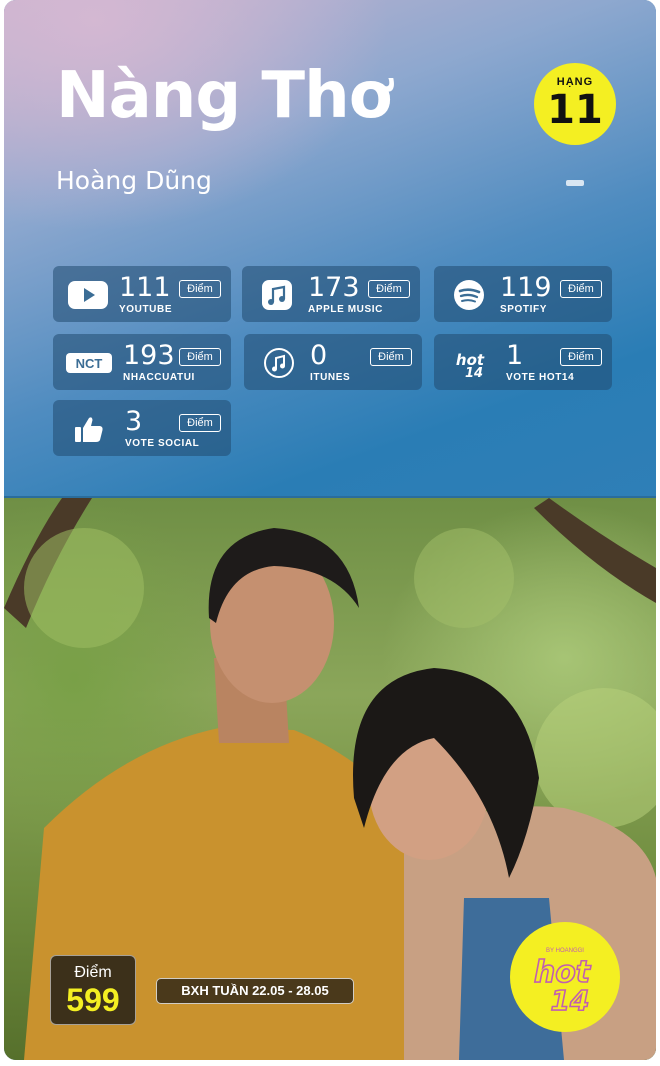 The image size is (660, 1066). Describe the element at coordinates (145, 287) in the screenshot. I see `platform-value: 111` at that location.